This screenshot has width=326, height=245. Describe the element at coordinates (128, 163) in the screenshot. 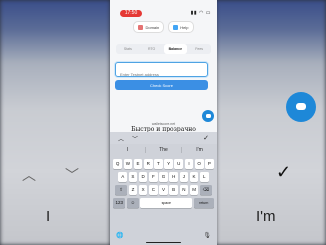

I see `key-w: W` at that location.